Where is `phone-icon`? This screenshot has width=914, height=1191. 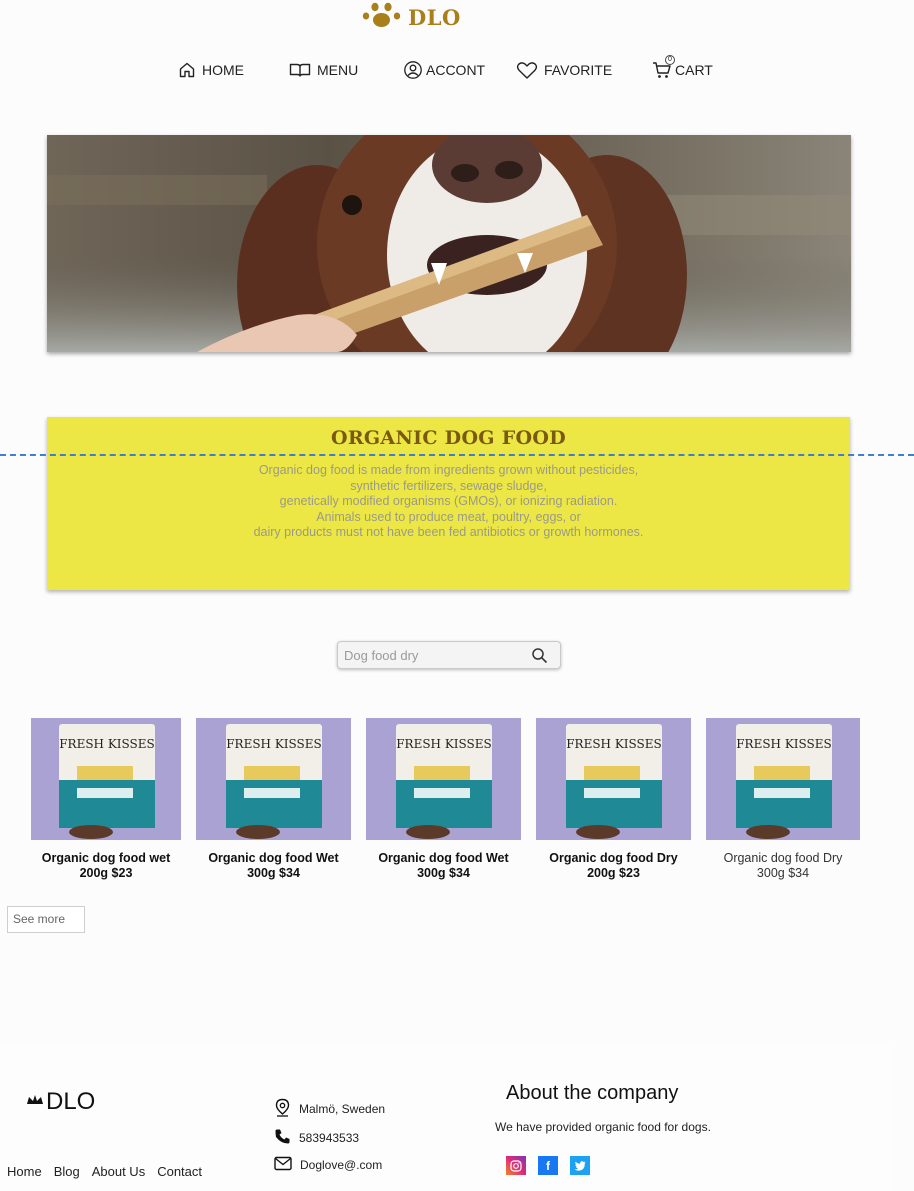 phone-icon is located at coordinates (282, 1138).